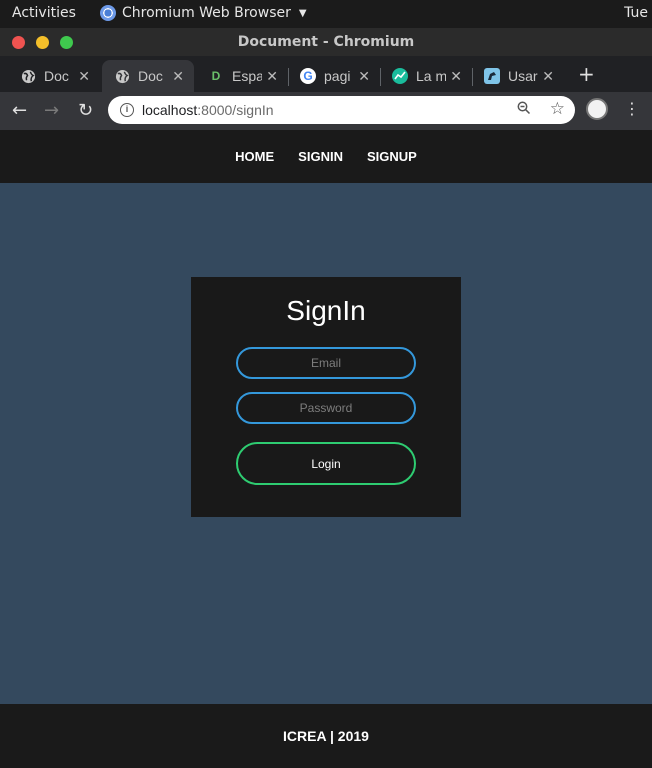 The width and height of the screenshot is (652, 768). I want to click on tab-3: D Espa ✕, so click(242, 76).